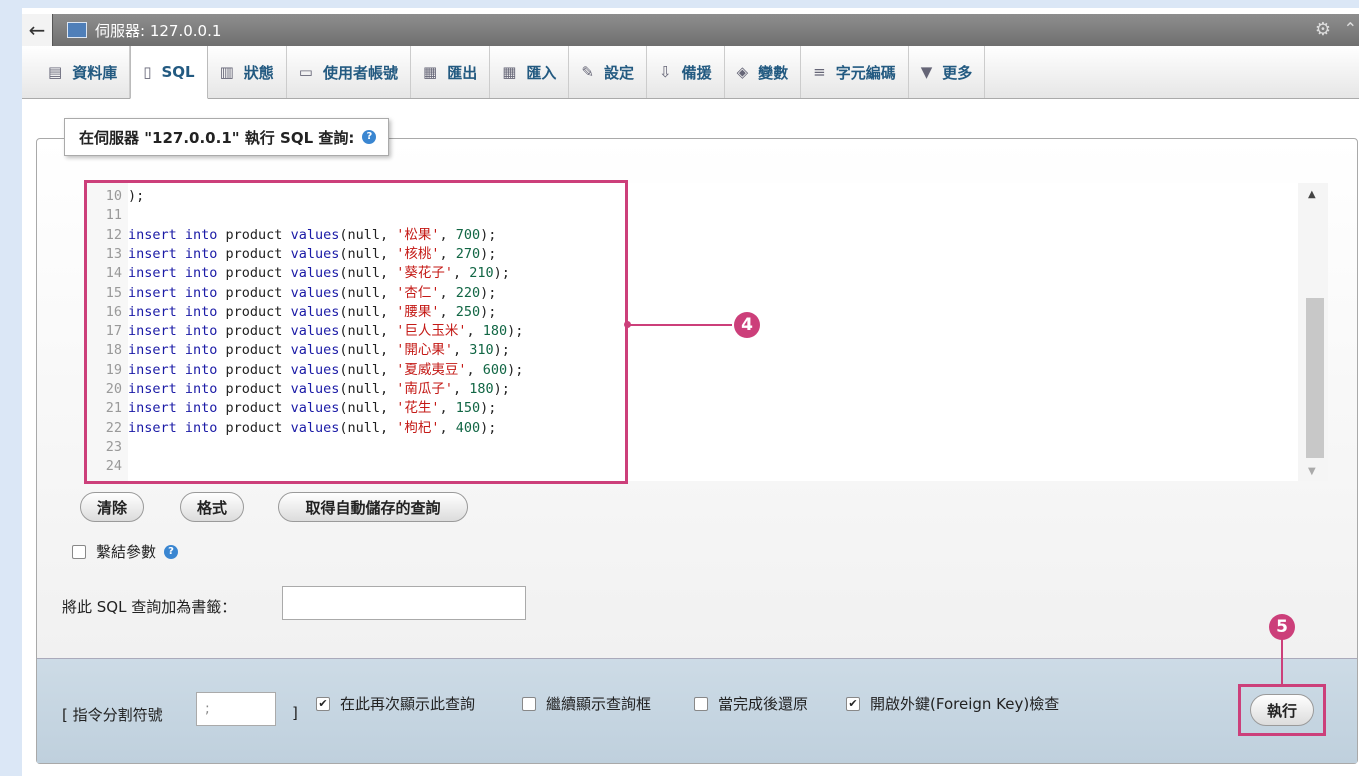  I want to click on tab-label: 匯入, so click(541, 72).